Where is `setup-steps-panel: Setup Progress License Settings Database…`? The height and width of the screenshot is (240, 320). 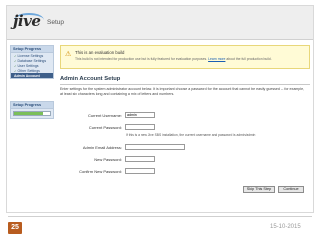
setup-steps-panel: Setup Progress License Settings Database… is located at coordinates (32, 62).